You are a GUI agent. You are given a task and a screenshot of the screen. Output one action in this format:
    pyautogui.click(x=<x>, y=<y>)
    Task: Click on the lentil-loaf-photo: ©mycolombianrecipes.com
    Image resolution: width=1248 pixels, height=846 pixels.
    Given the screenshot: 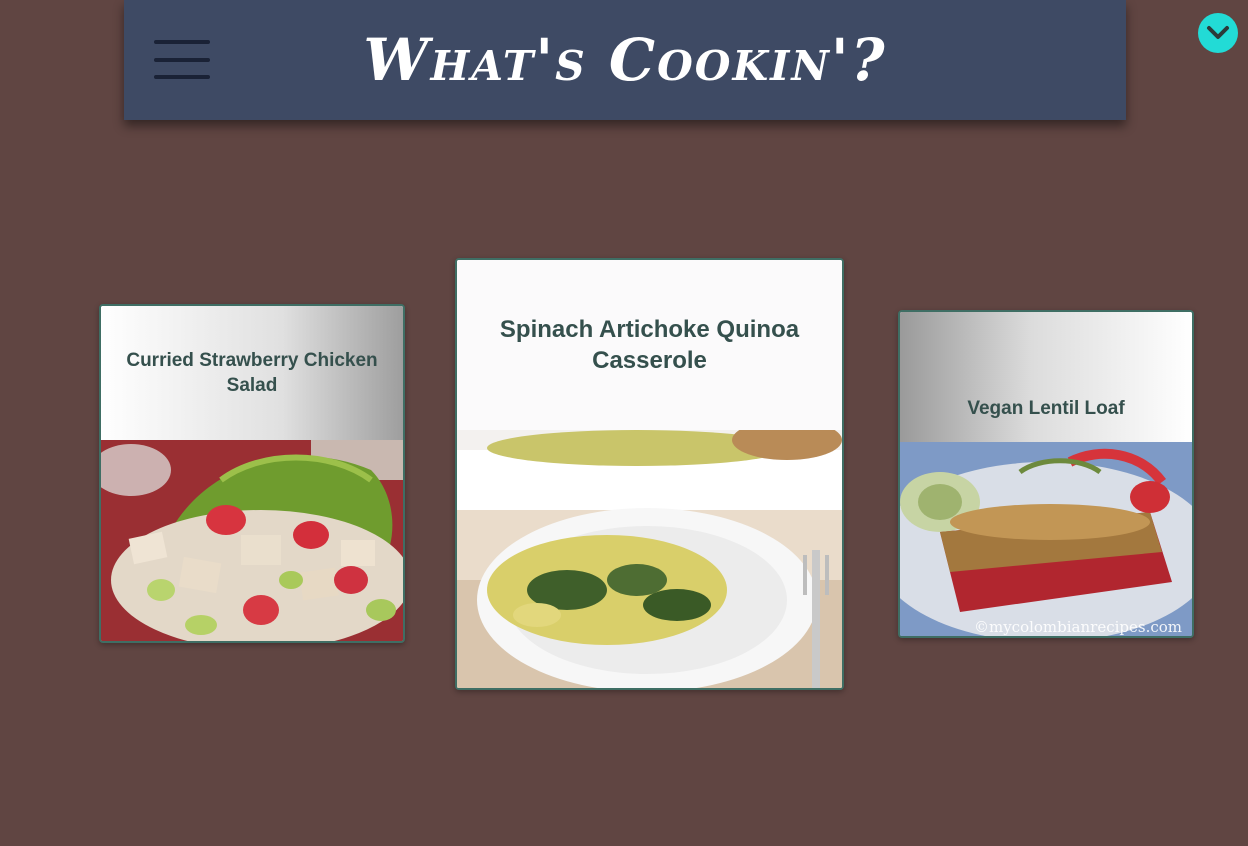 What is the action you would take?
    pyautogui.click(x=1046, y=539)
    